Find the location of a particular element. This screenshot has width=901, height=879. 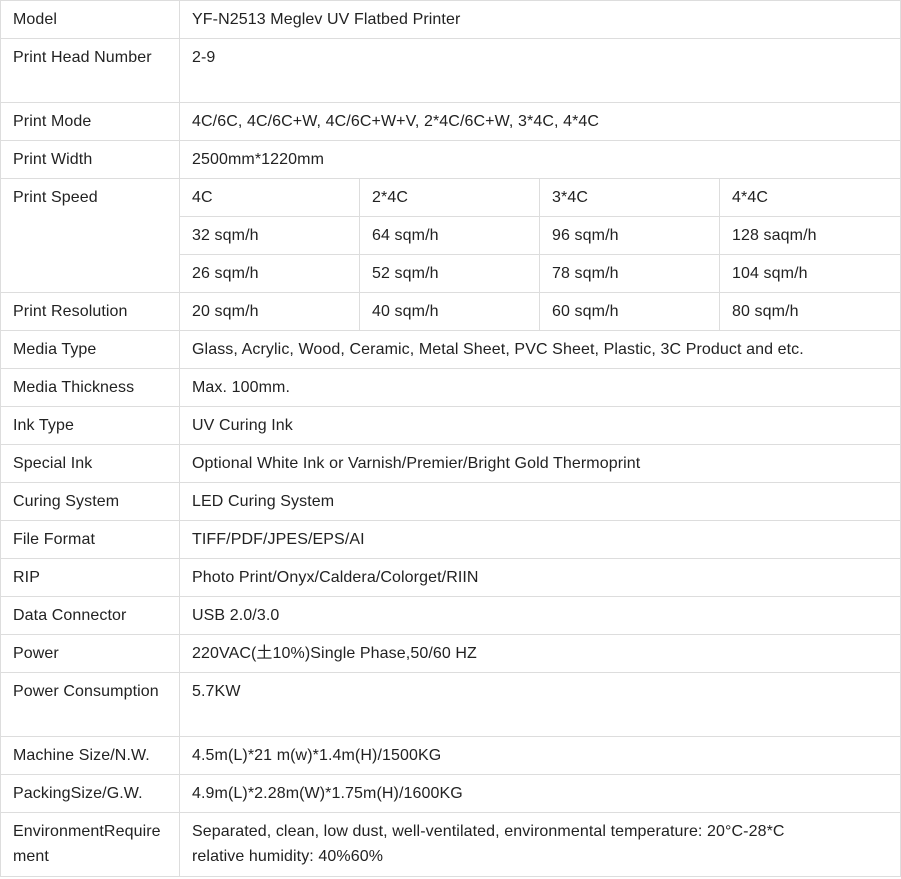

spec-label: Machine Size/N.W. is located at coordinates (90, 755).